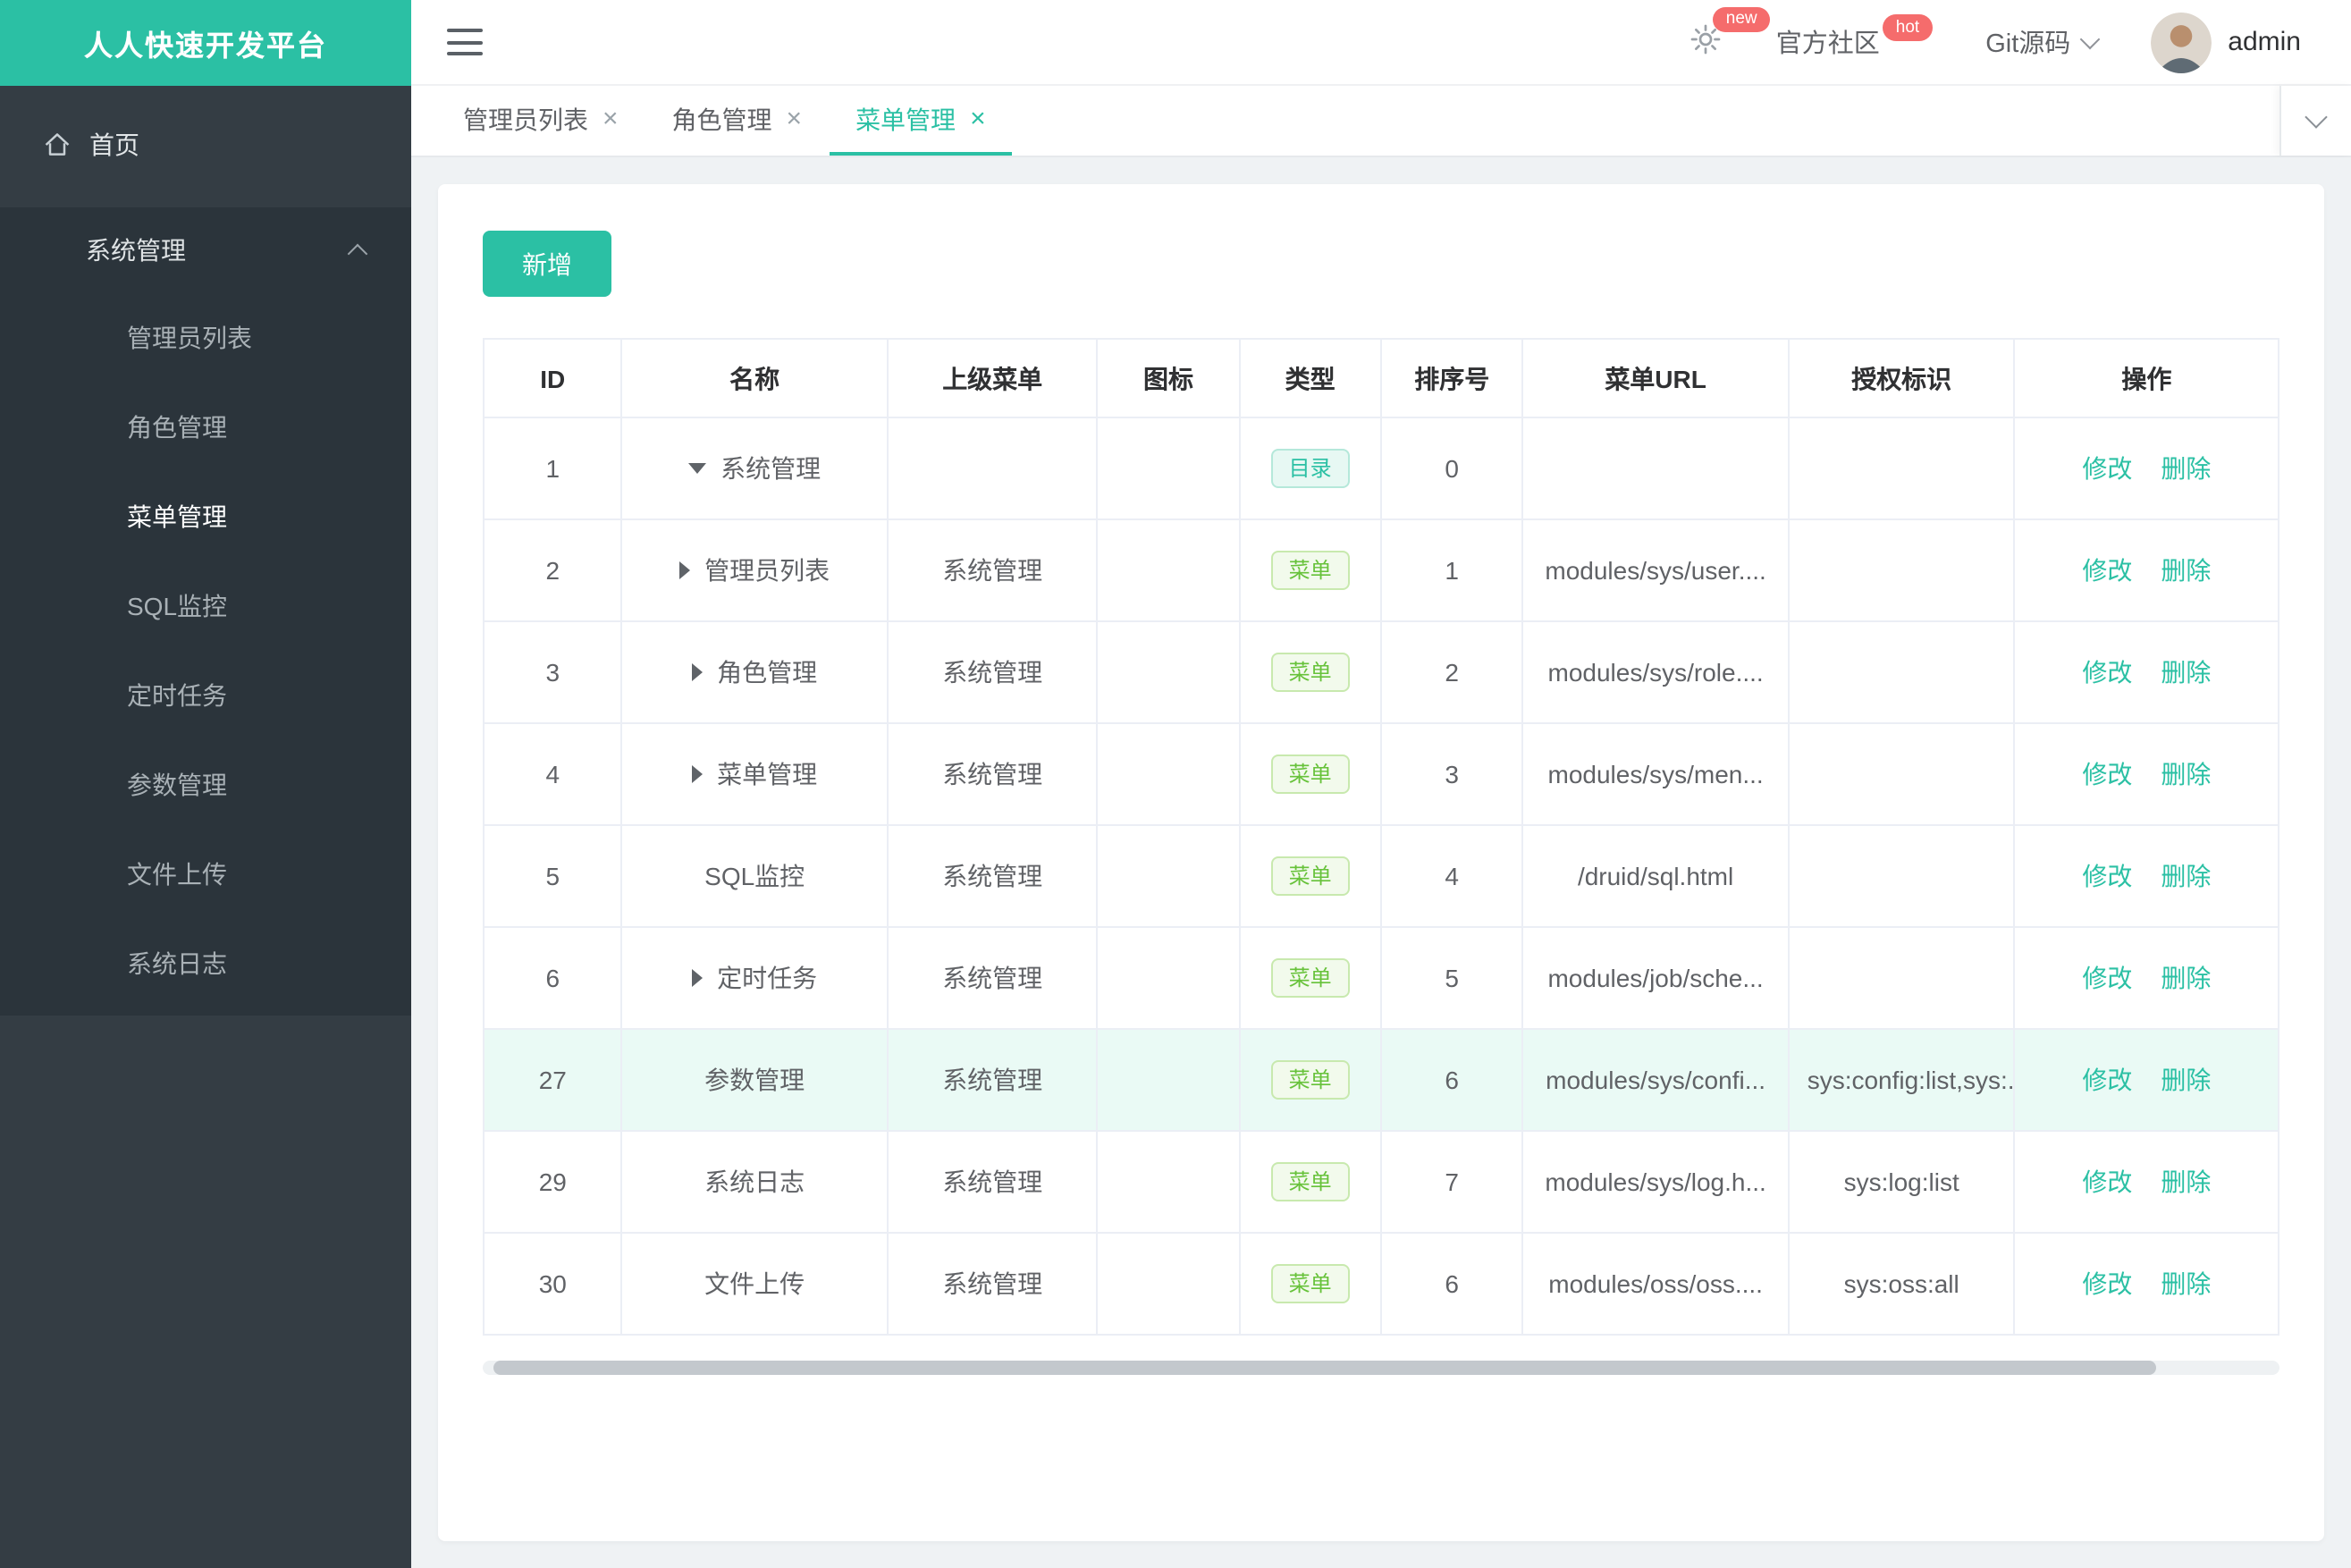  Describe the element at coordinates (205, 606) in the screenshot. I see `sidebar-subitem-3: SQL监控` at that location.